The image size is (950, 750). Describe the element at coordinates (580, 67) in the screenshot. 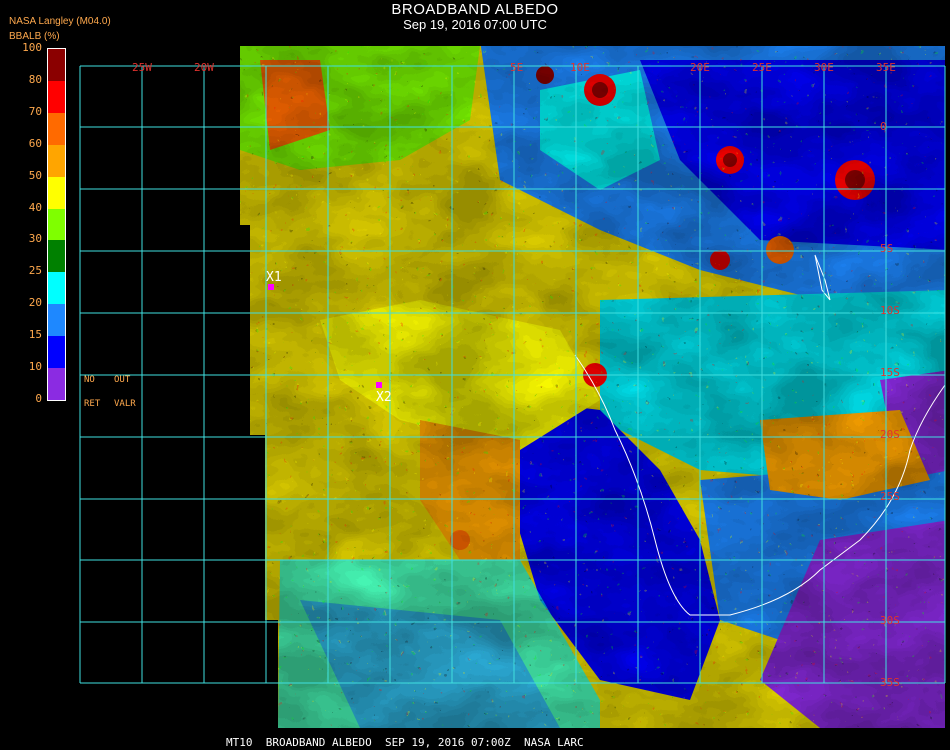

I see `longitude-label: 10E` at that location.